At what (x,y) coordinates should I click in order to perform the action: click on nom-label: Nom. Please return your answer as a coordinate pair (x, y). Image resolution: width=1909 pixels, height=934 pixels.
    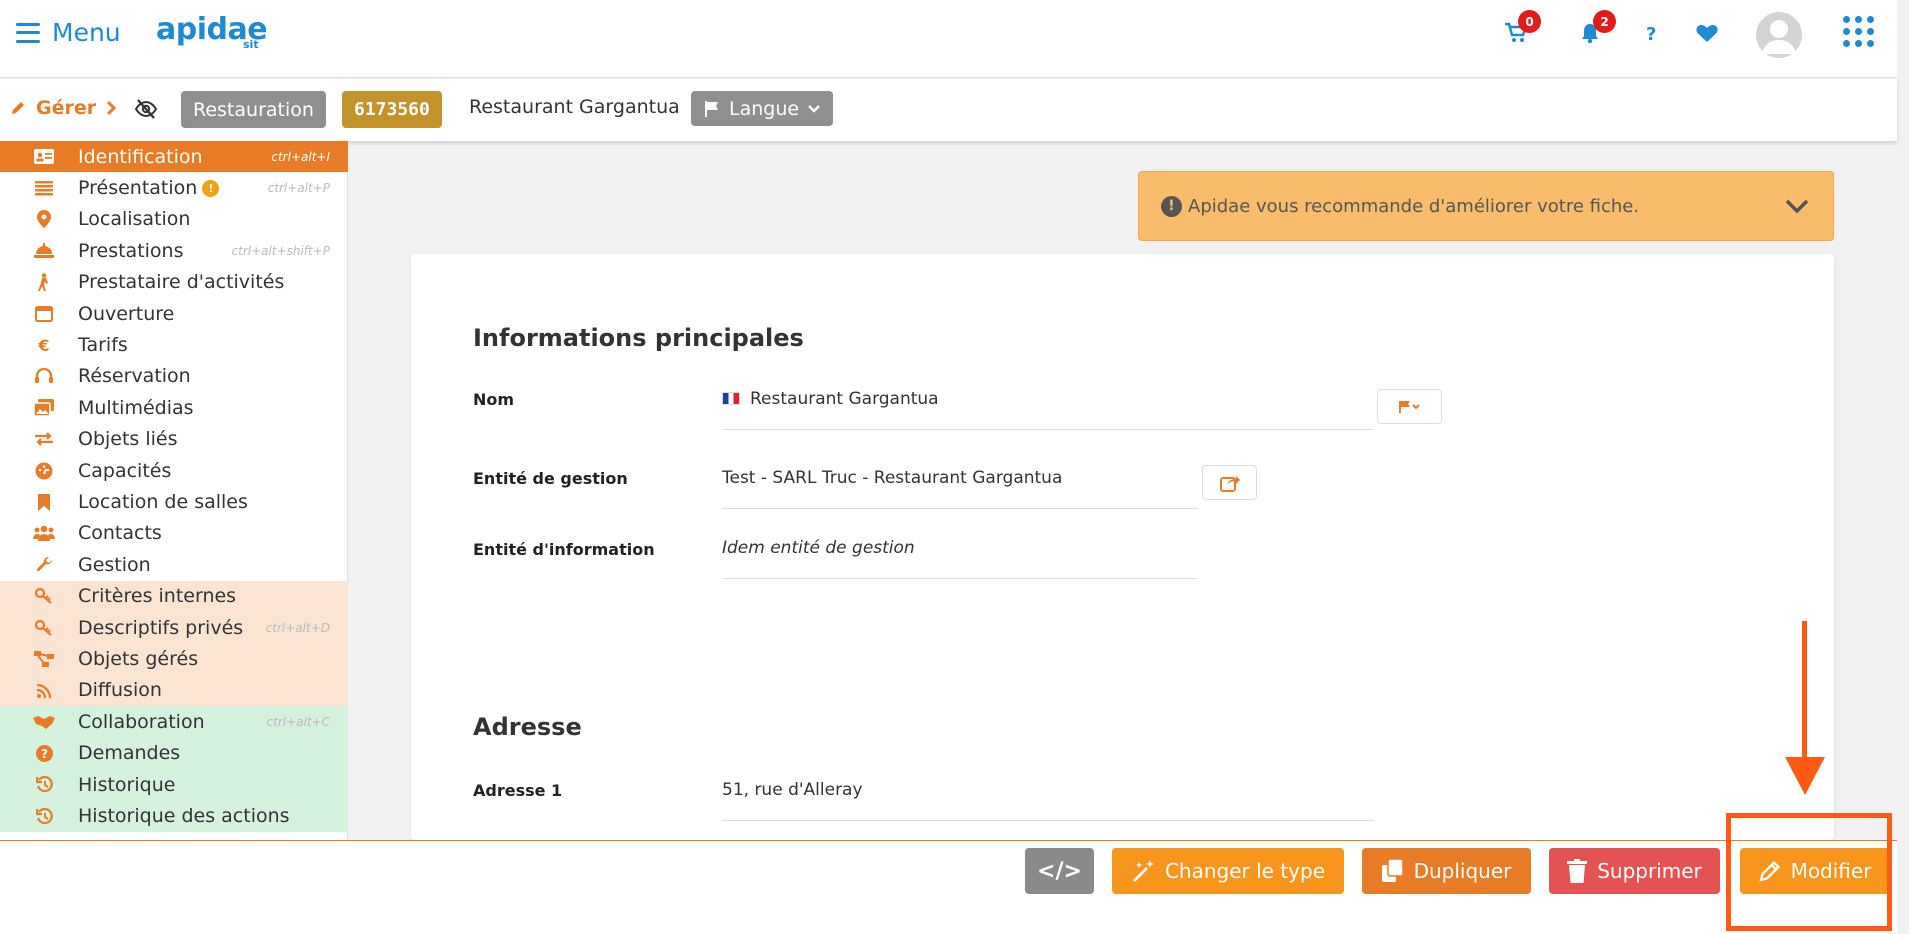
    Looking at the image, I should click on (494, 399).